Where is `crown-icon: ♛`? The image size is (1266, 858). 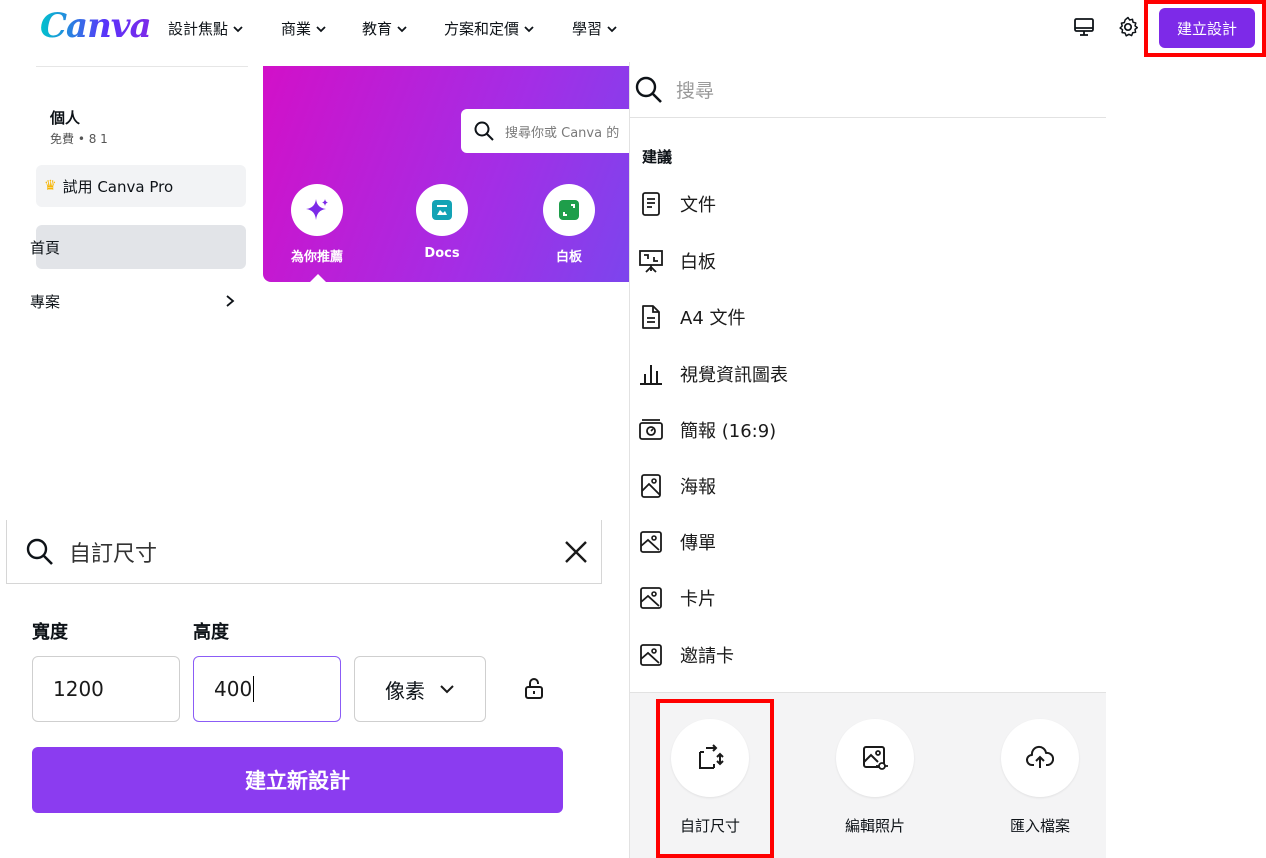 crown-icon: ♛ is located at coordinates (50, 186).